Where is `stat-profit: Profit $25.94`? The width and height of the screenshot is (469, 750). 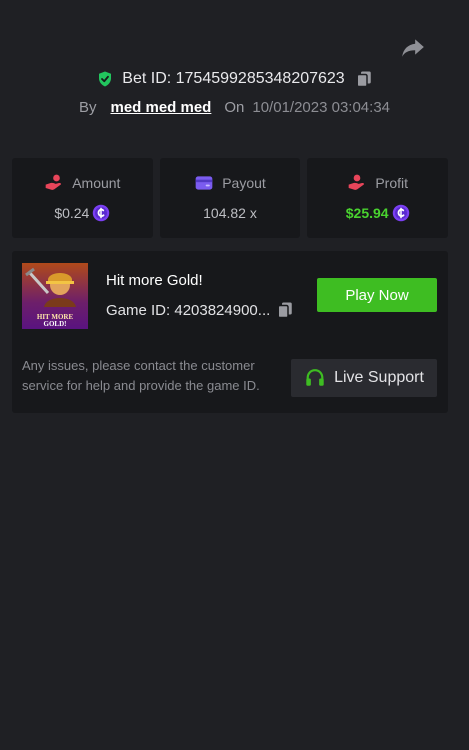
stat-profit: Profit $25.94 is located at coordinates (378, 198).